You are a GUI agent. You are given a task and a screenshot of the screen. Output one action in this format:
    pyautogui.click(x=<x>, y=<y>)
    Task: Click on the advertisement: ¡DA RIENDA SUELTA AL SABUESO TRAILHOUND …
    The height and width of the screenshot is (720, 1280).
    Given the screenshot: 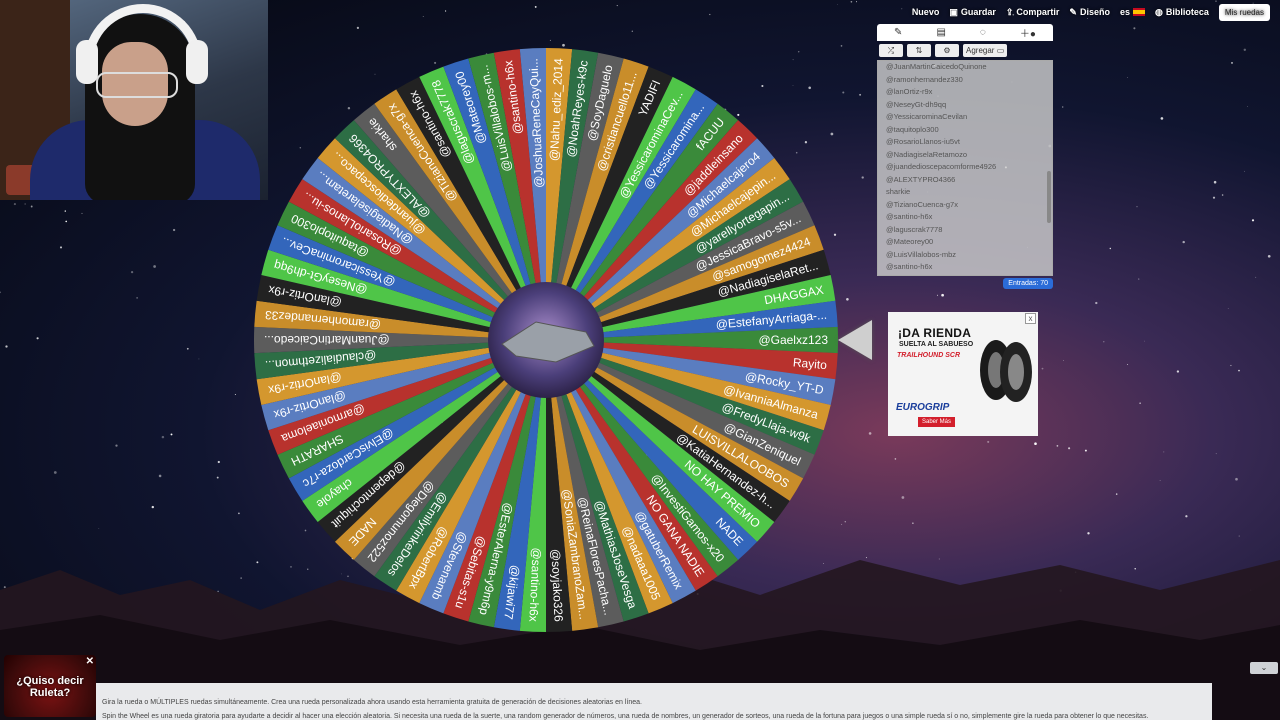 What is the action you would take?
    pyautogui.click(x=963, y=374)
    